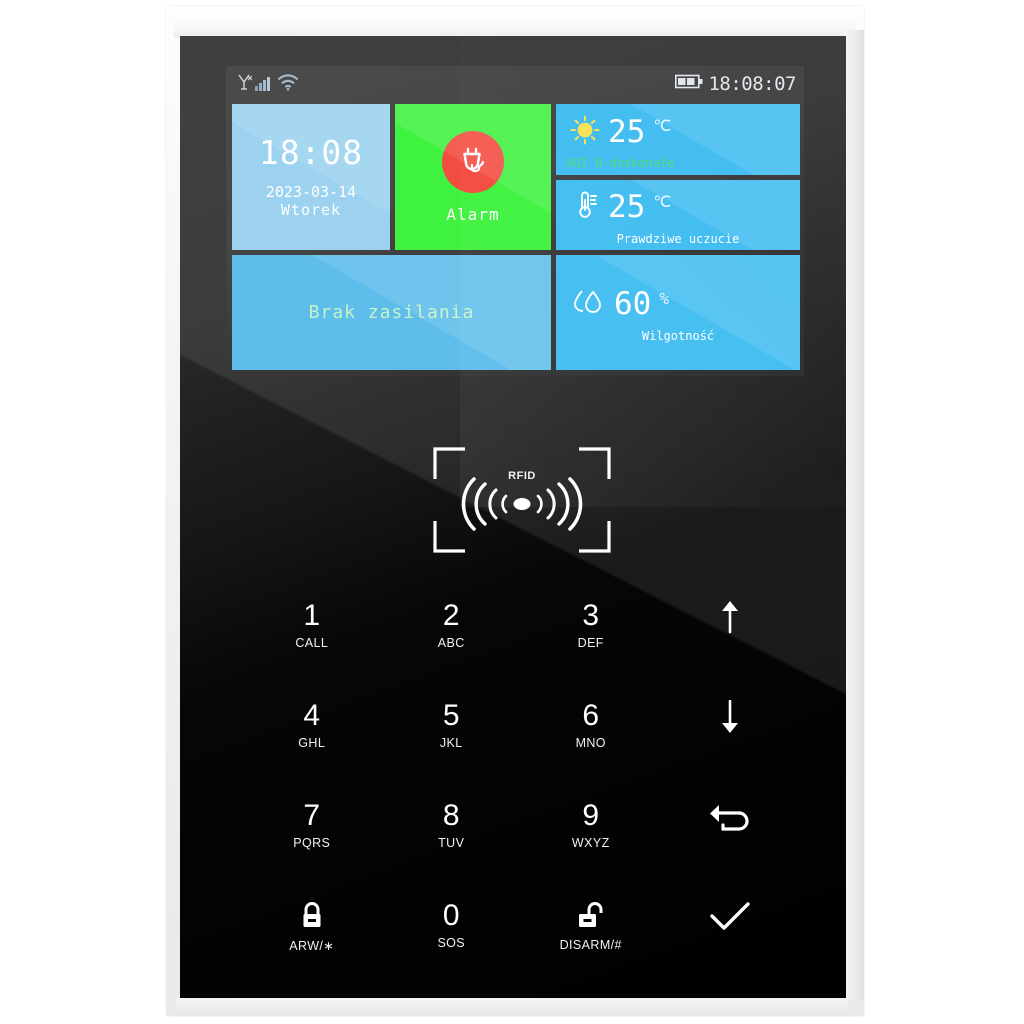 Image resolution: width=1024 pixels, height=1024 pixels. I want to click on status-bar: 18:08:07, so click(515, 84).